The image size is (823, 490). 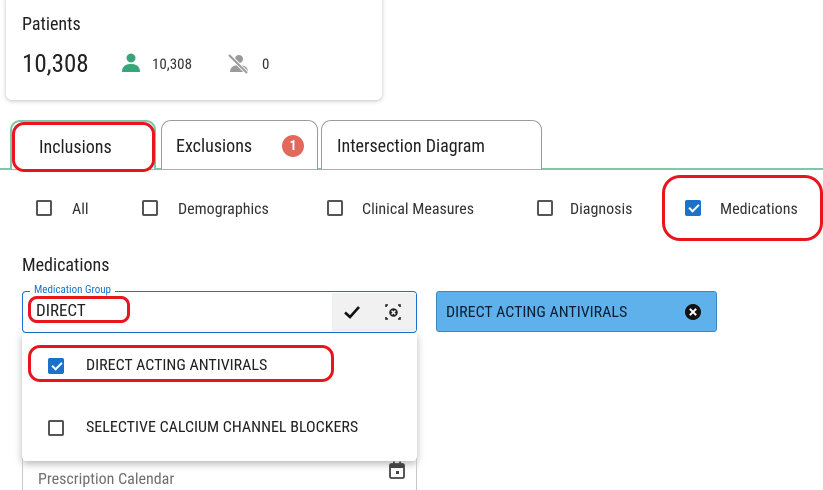 I want to click on calendar-field-border-left, so click(x=22, y=474).